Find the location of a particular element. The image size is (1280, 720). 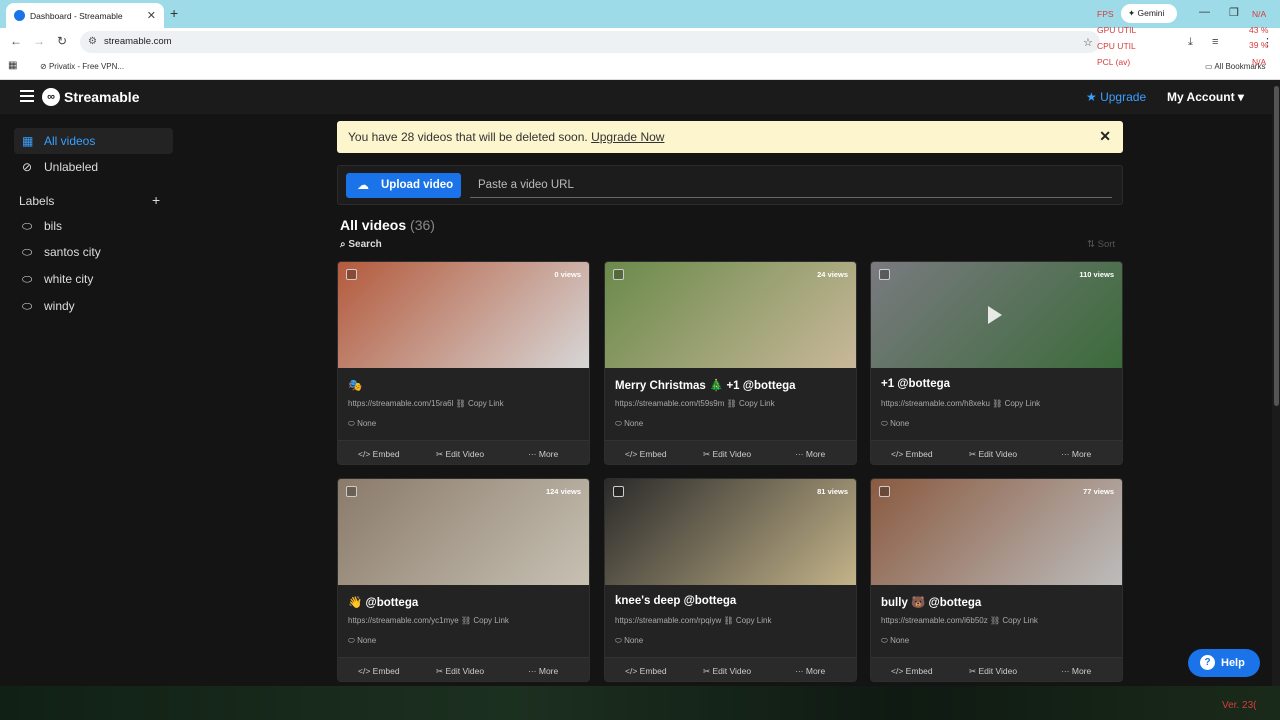

new-tab-icon: + is located at coordinates (174, 13).